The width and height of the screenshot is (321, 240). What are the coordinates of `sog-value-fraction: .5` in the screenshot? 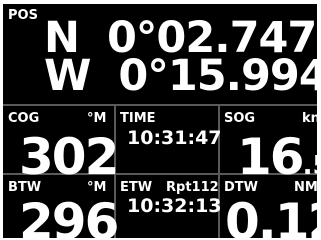 It's located at (309, 166).